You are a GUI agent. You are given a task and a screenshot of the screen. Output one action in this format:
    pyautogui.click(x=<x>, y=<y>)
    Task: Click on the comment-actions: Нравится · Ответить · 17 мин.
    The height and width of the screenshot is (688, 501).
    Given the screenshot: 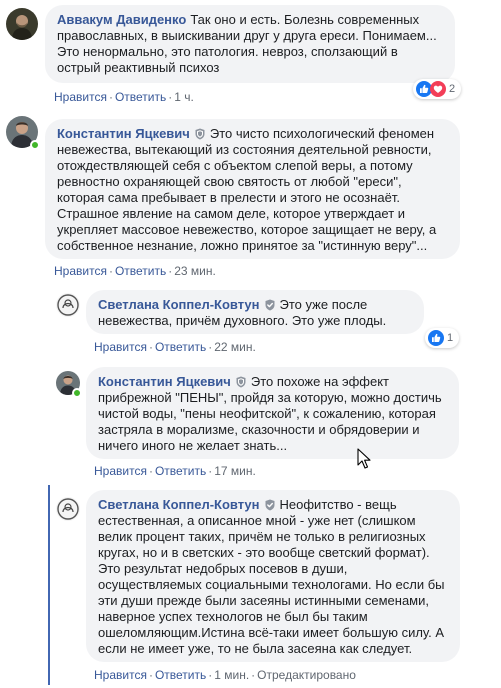 What is the action you would take?
    pyautogui.click(x=175, y=471)
    